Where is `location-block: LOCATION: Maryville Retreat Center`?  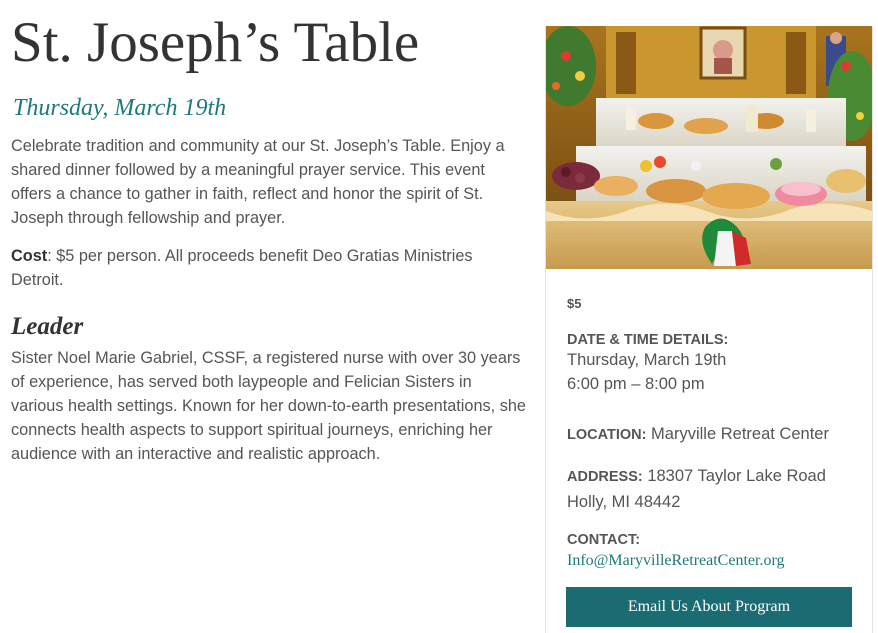
location-block: LOCATION: Maryville Retreat Center is located at coordinates (698, 434).